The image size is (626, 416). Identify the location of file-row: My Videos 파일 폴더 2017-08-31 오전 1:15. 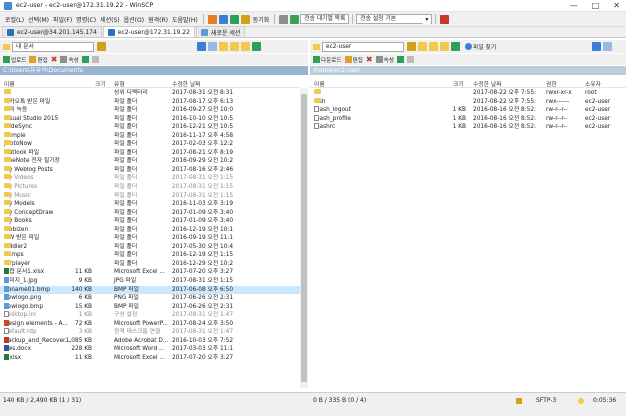
(154, 178).